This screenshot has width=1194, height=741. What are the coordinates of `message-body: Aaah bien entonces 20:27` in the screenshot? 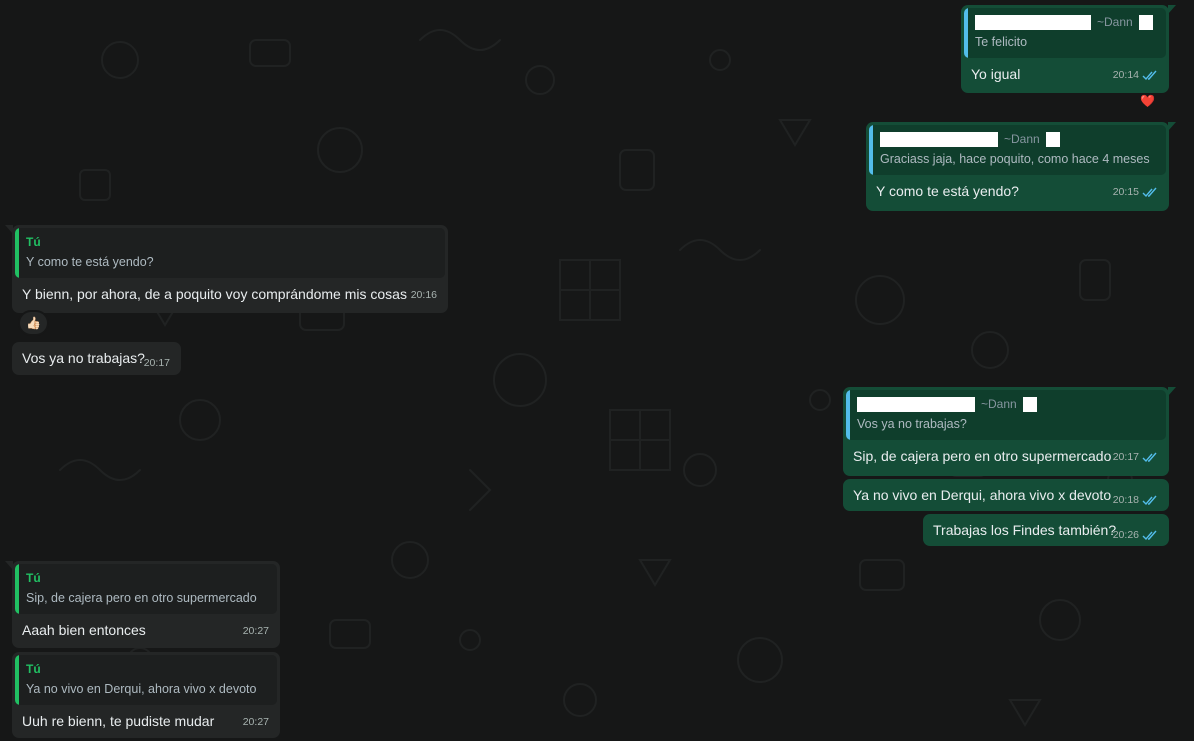 It's located at (146, 630).